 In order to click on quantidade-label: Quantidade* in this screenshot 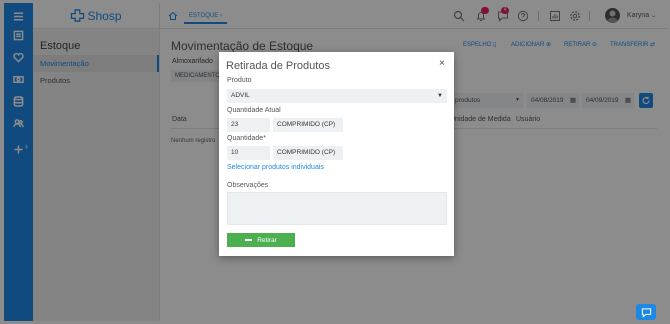, I will do `click(246, 138)`.